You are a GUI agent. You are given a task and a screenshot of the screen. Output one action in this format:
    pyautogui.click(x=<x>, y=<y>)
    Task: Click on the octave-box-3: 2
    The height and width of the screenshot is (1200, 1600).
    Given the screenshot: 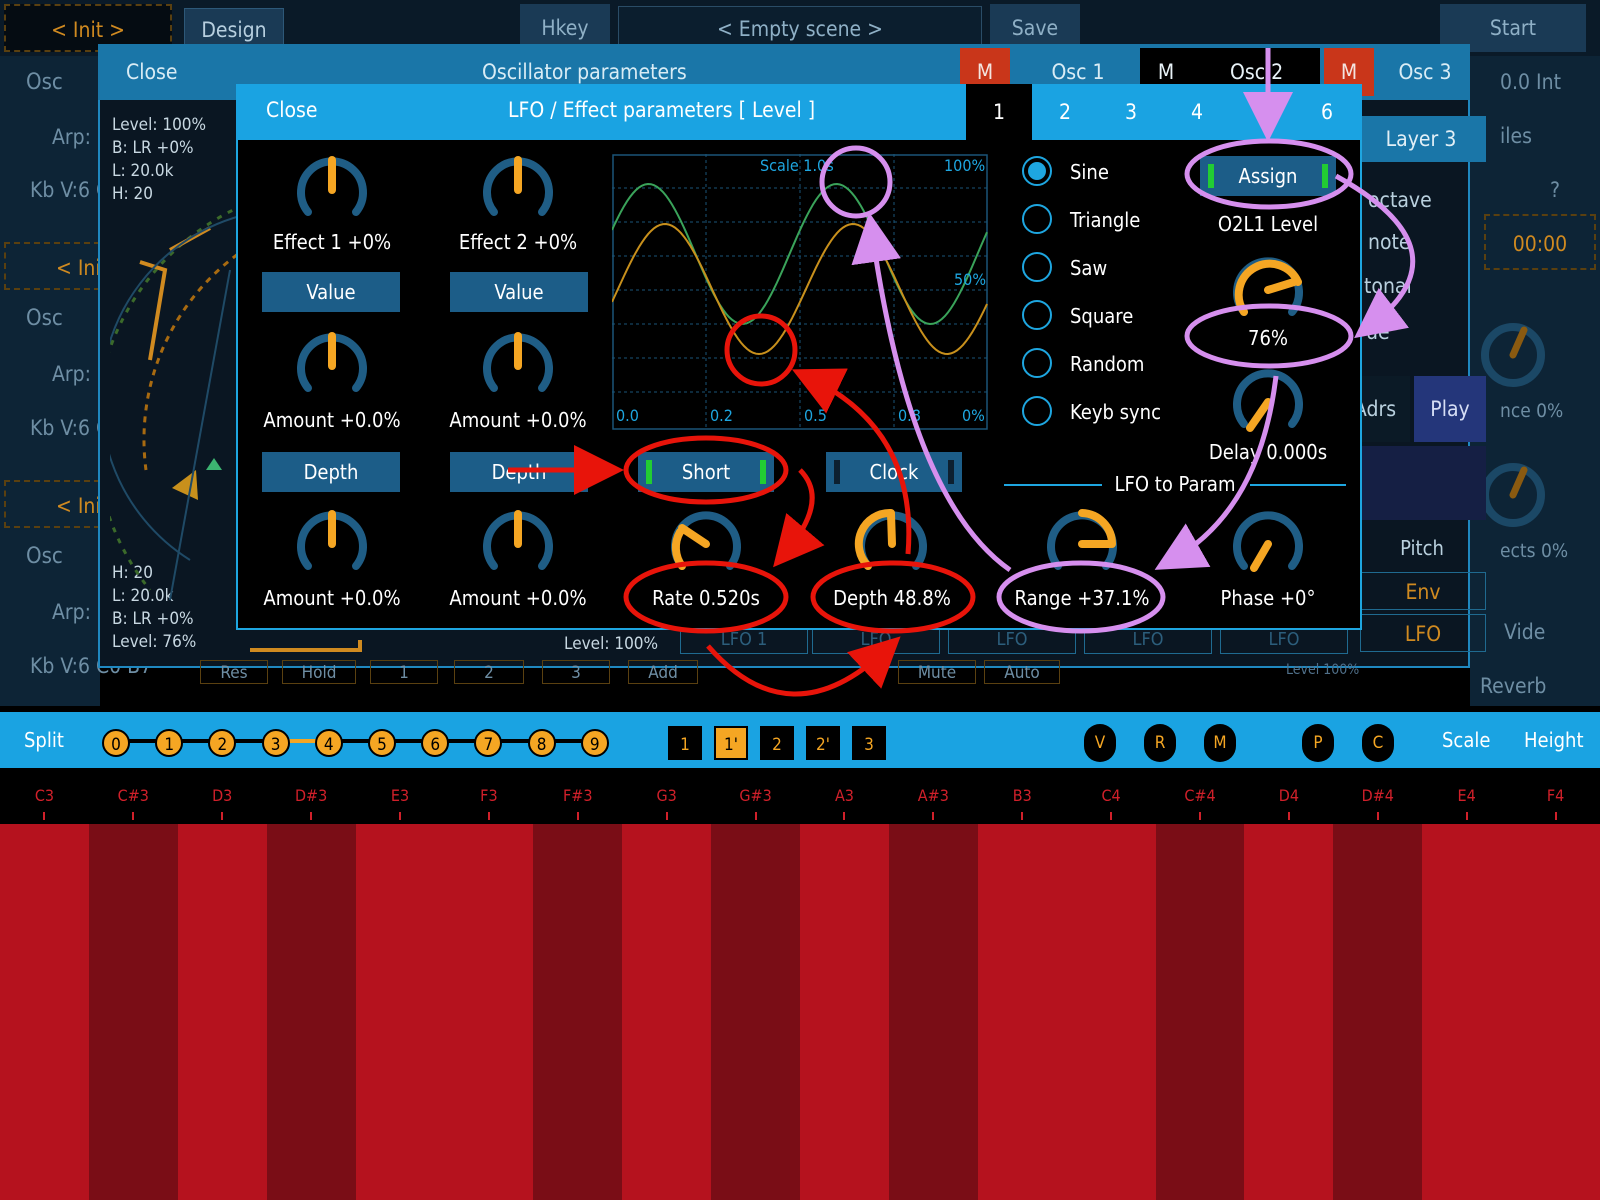 What is the action you would take?
    pyautogui.click(x=777, y=743)
    